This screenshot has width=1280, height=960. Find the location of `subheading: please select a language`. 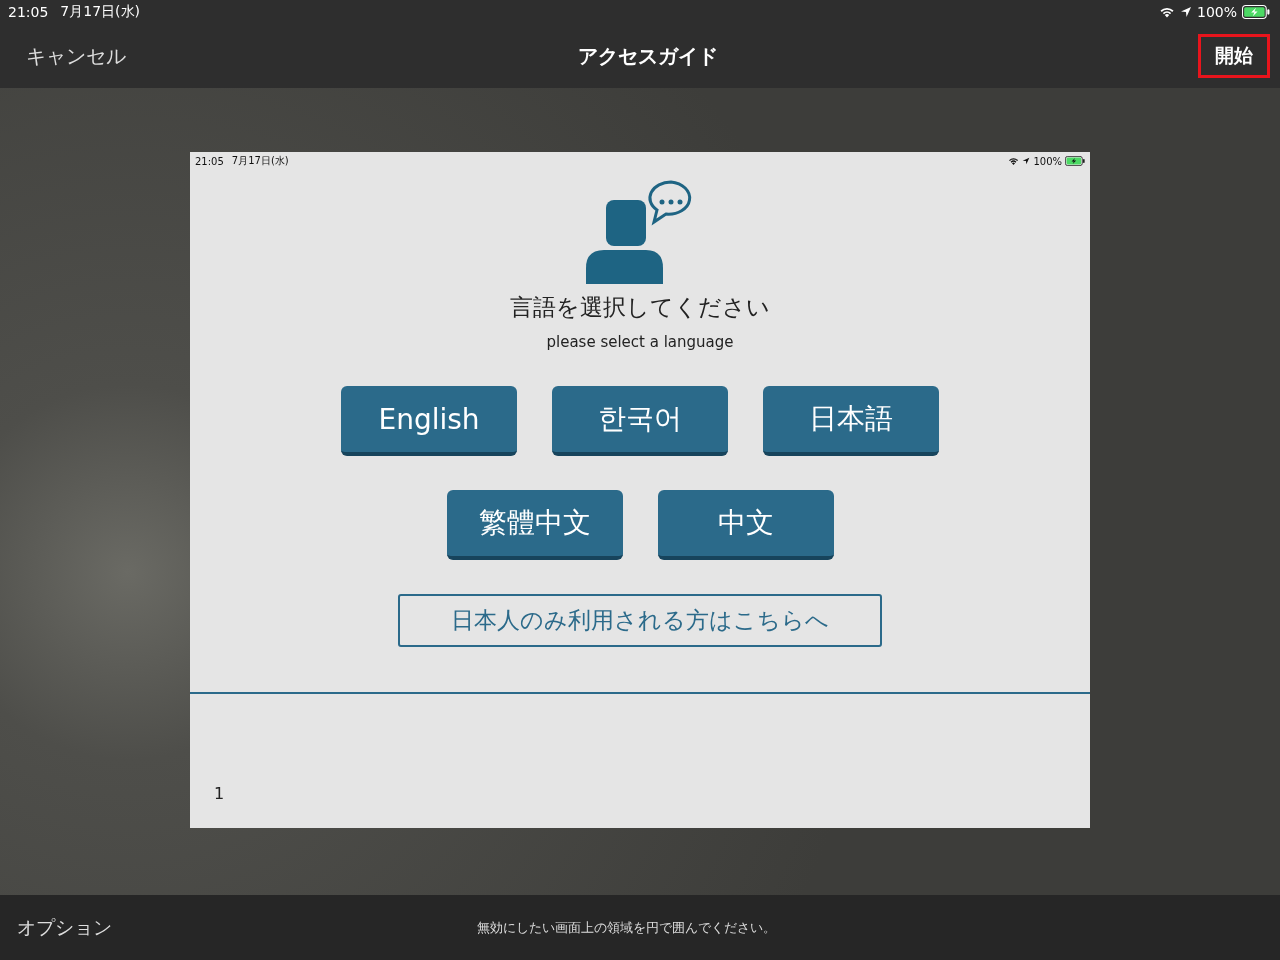

subheading: please select a language is located at coordinates (640, 342).